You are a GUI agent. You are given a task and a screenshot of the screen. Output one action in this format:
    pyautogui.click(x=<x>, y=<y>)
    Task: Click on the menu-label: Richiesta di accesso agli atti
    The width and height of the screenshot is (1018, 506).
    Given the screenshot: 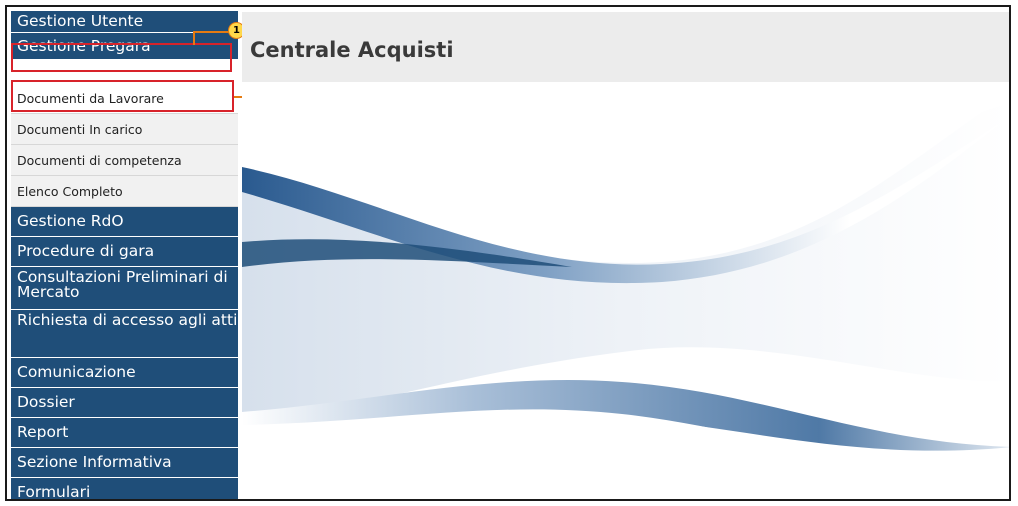 What is the action you would take?
    pyautogui.click(x=127, y=320)
    